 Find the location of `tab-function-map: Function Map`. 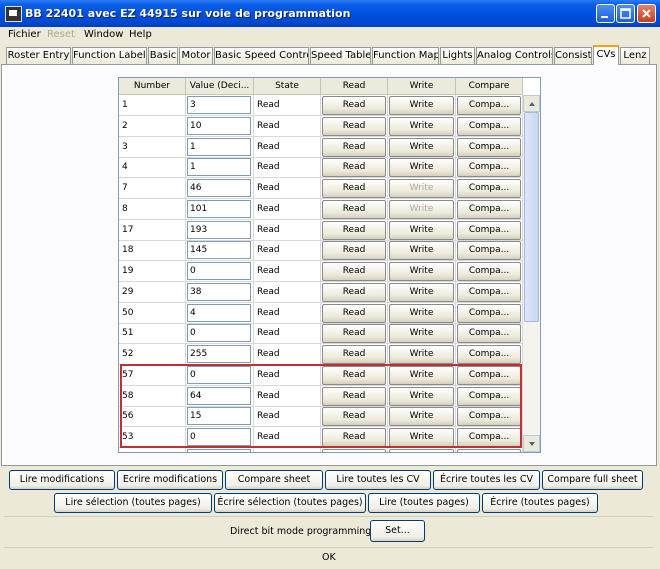

tab-function-map: Function Map is located at coordinates (405, 55).